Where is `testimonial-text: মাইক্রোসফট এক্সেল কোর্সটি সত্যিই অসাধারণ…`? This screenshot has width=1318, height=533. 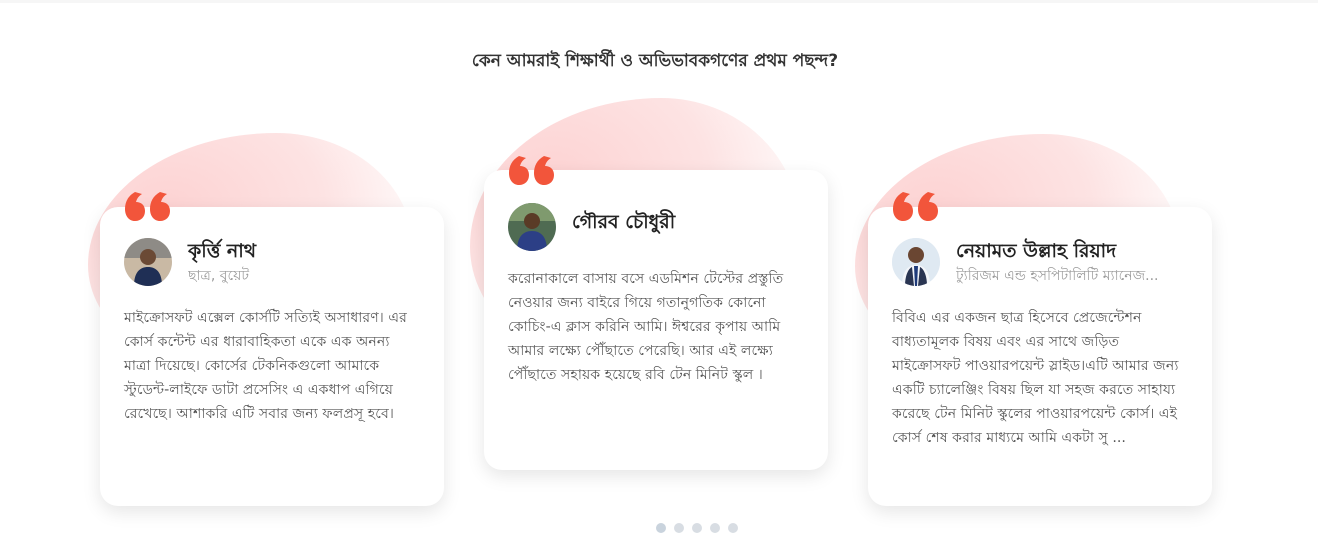 testimonial-text: মাইক্রোসফট এক্সেল কোর্সটি সত্যিই অসাধারণ… is located at coordinates (265, 366).